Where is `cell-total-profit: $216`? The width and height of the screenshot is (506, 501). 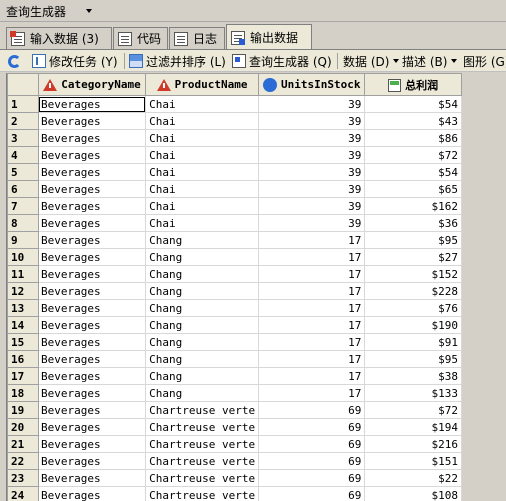 cell-total-profit: $216 is located at coordinates (413, 444).